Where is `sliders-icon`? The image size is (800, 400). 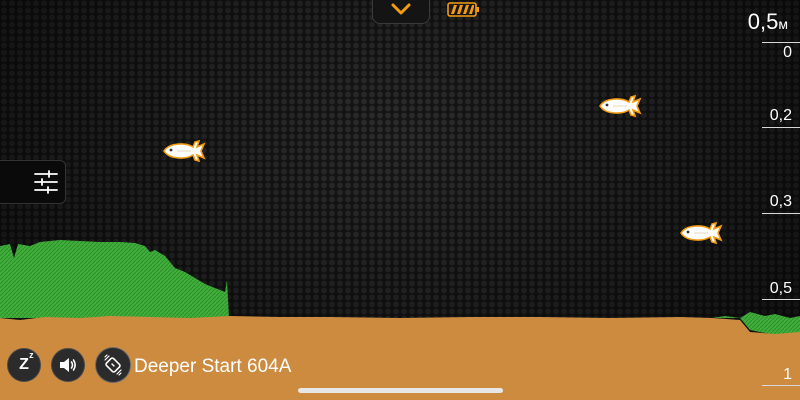 sliders-icon is located at coordinates (46, 182).